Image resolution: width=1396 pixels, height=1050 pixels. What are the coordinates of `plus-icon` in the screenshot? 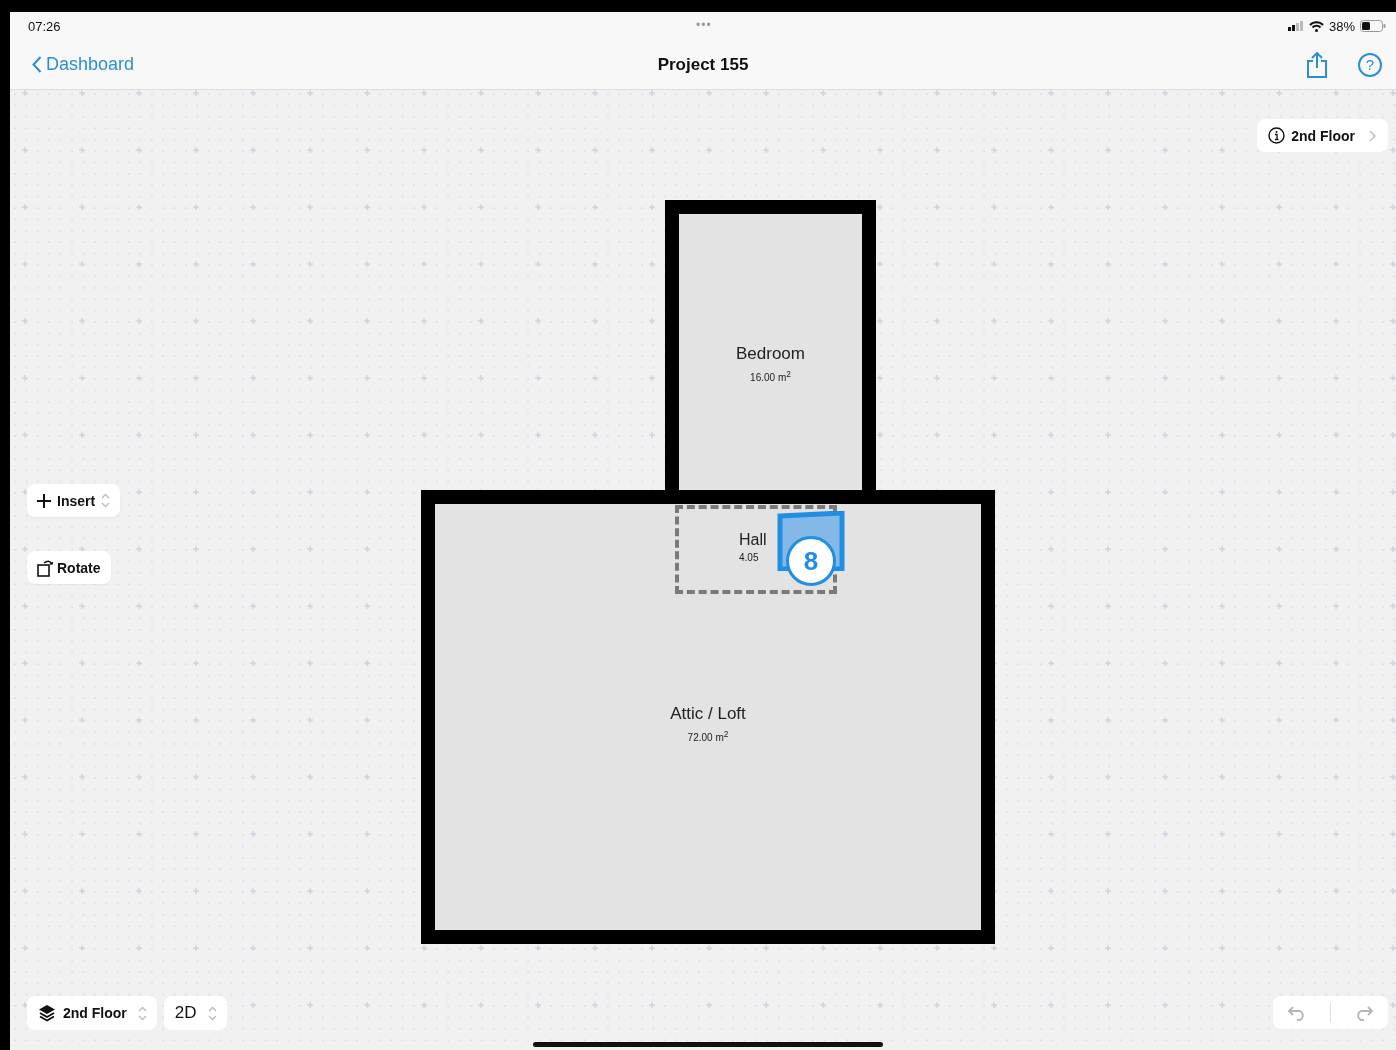 It's located at (44, 500).